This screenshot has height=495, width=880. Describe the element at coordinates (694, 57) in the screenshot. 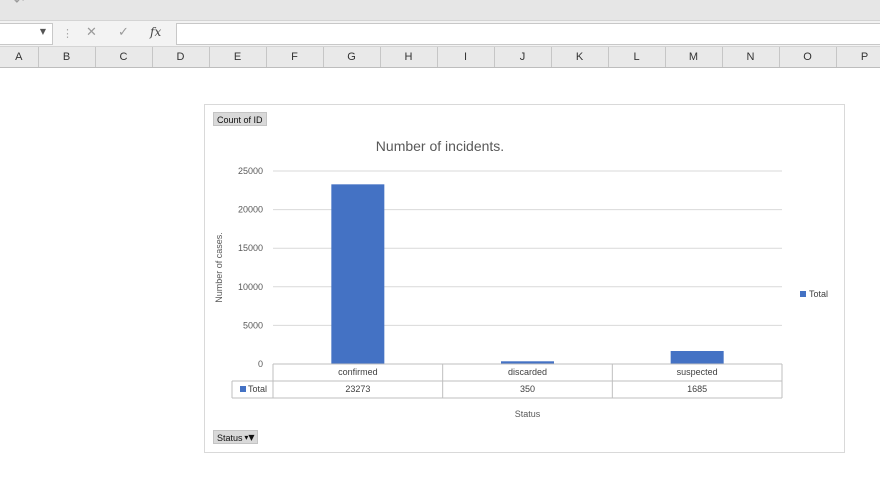

I see `column-header-m: M` at that location.